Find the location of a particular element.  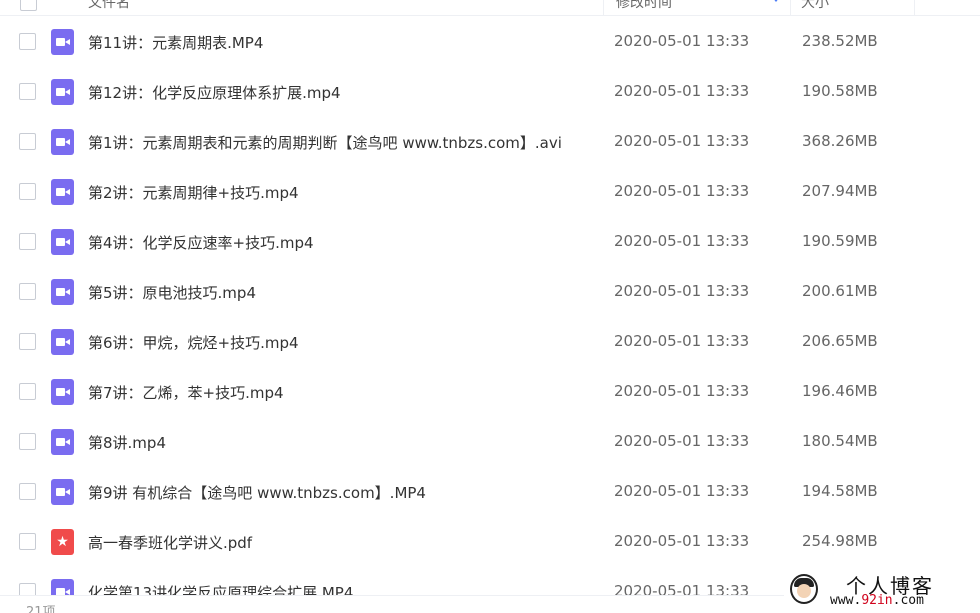

file-name: 第6讲：甲烷，烷烃+技巧.mp4 is located at coordinates (193, 342).